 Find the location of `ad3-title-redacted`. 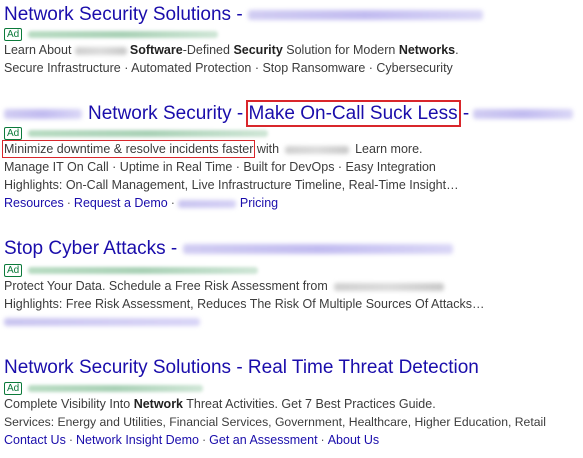

ad3-title-redacted is located at coordinates (318, 248).